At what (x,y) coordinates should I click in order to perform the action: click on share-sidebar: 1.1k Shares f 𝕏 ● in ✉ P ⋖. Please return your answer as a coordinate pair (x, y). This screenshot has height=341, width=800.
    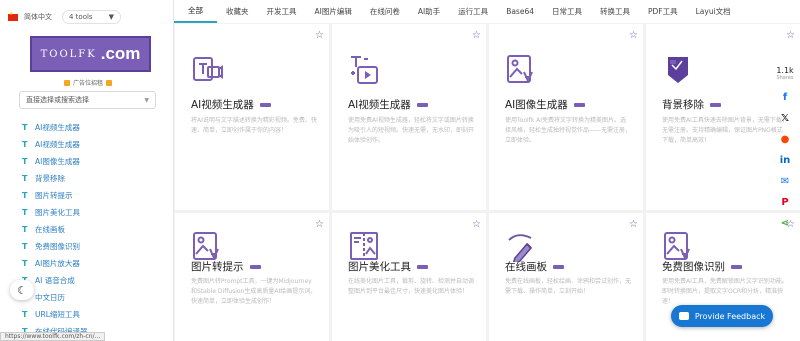
    Looking at the image, I should click on (785, 150).